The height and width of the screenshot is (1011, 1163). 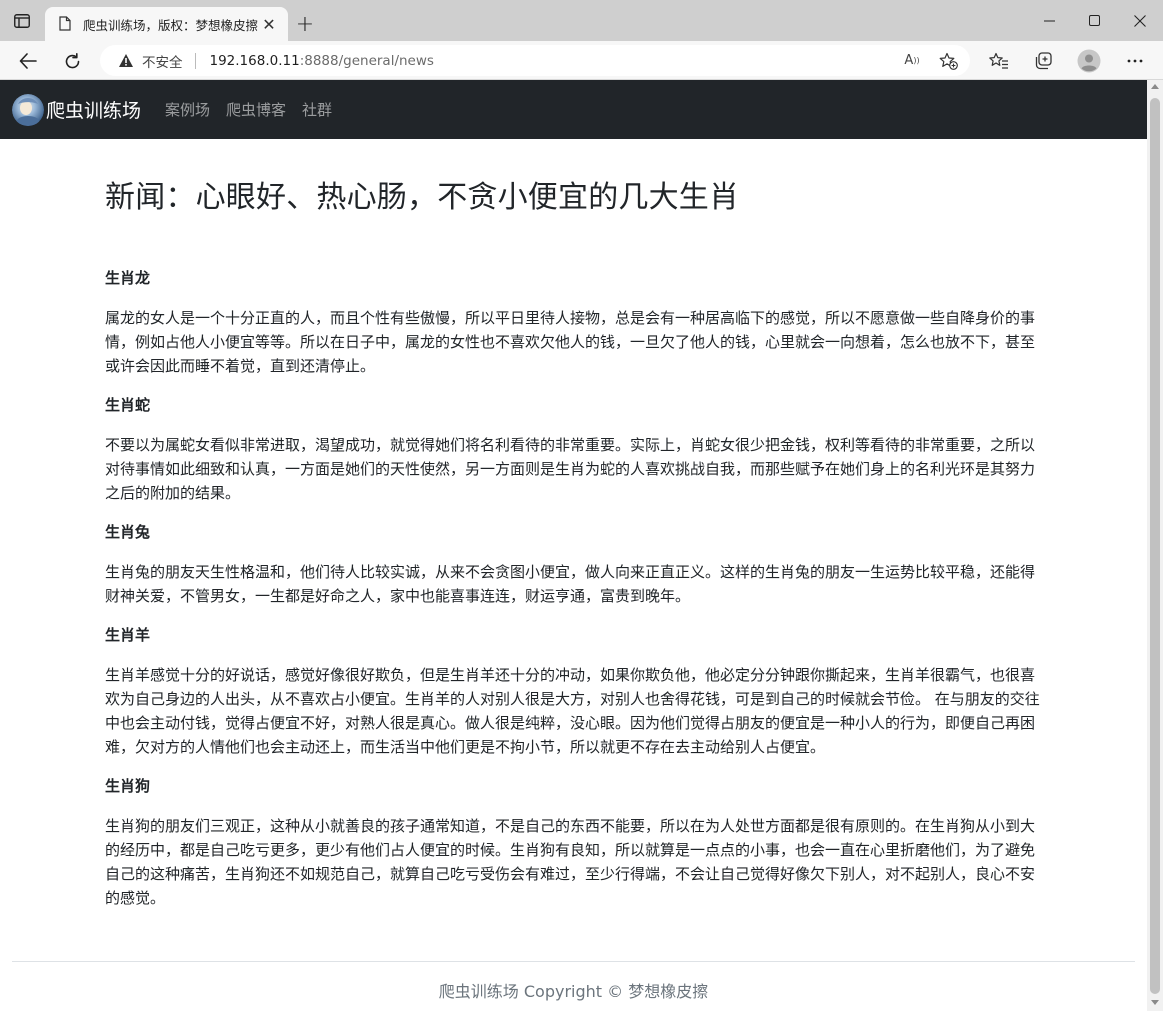 What do you see at coordinates (366, 60) in the screenshot?
I see `url-path: :8888/general/news` at bounding box center [366, 60].